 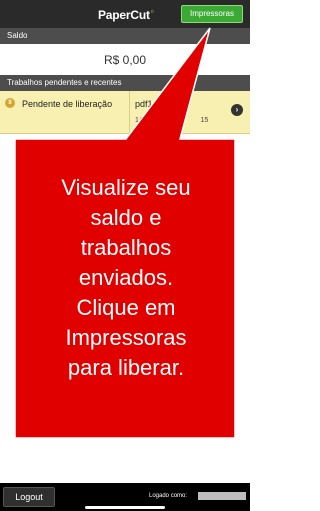 I want to click on home-indicator, so click(x=125, y=507).